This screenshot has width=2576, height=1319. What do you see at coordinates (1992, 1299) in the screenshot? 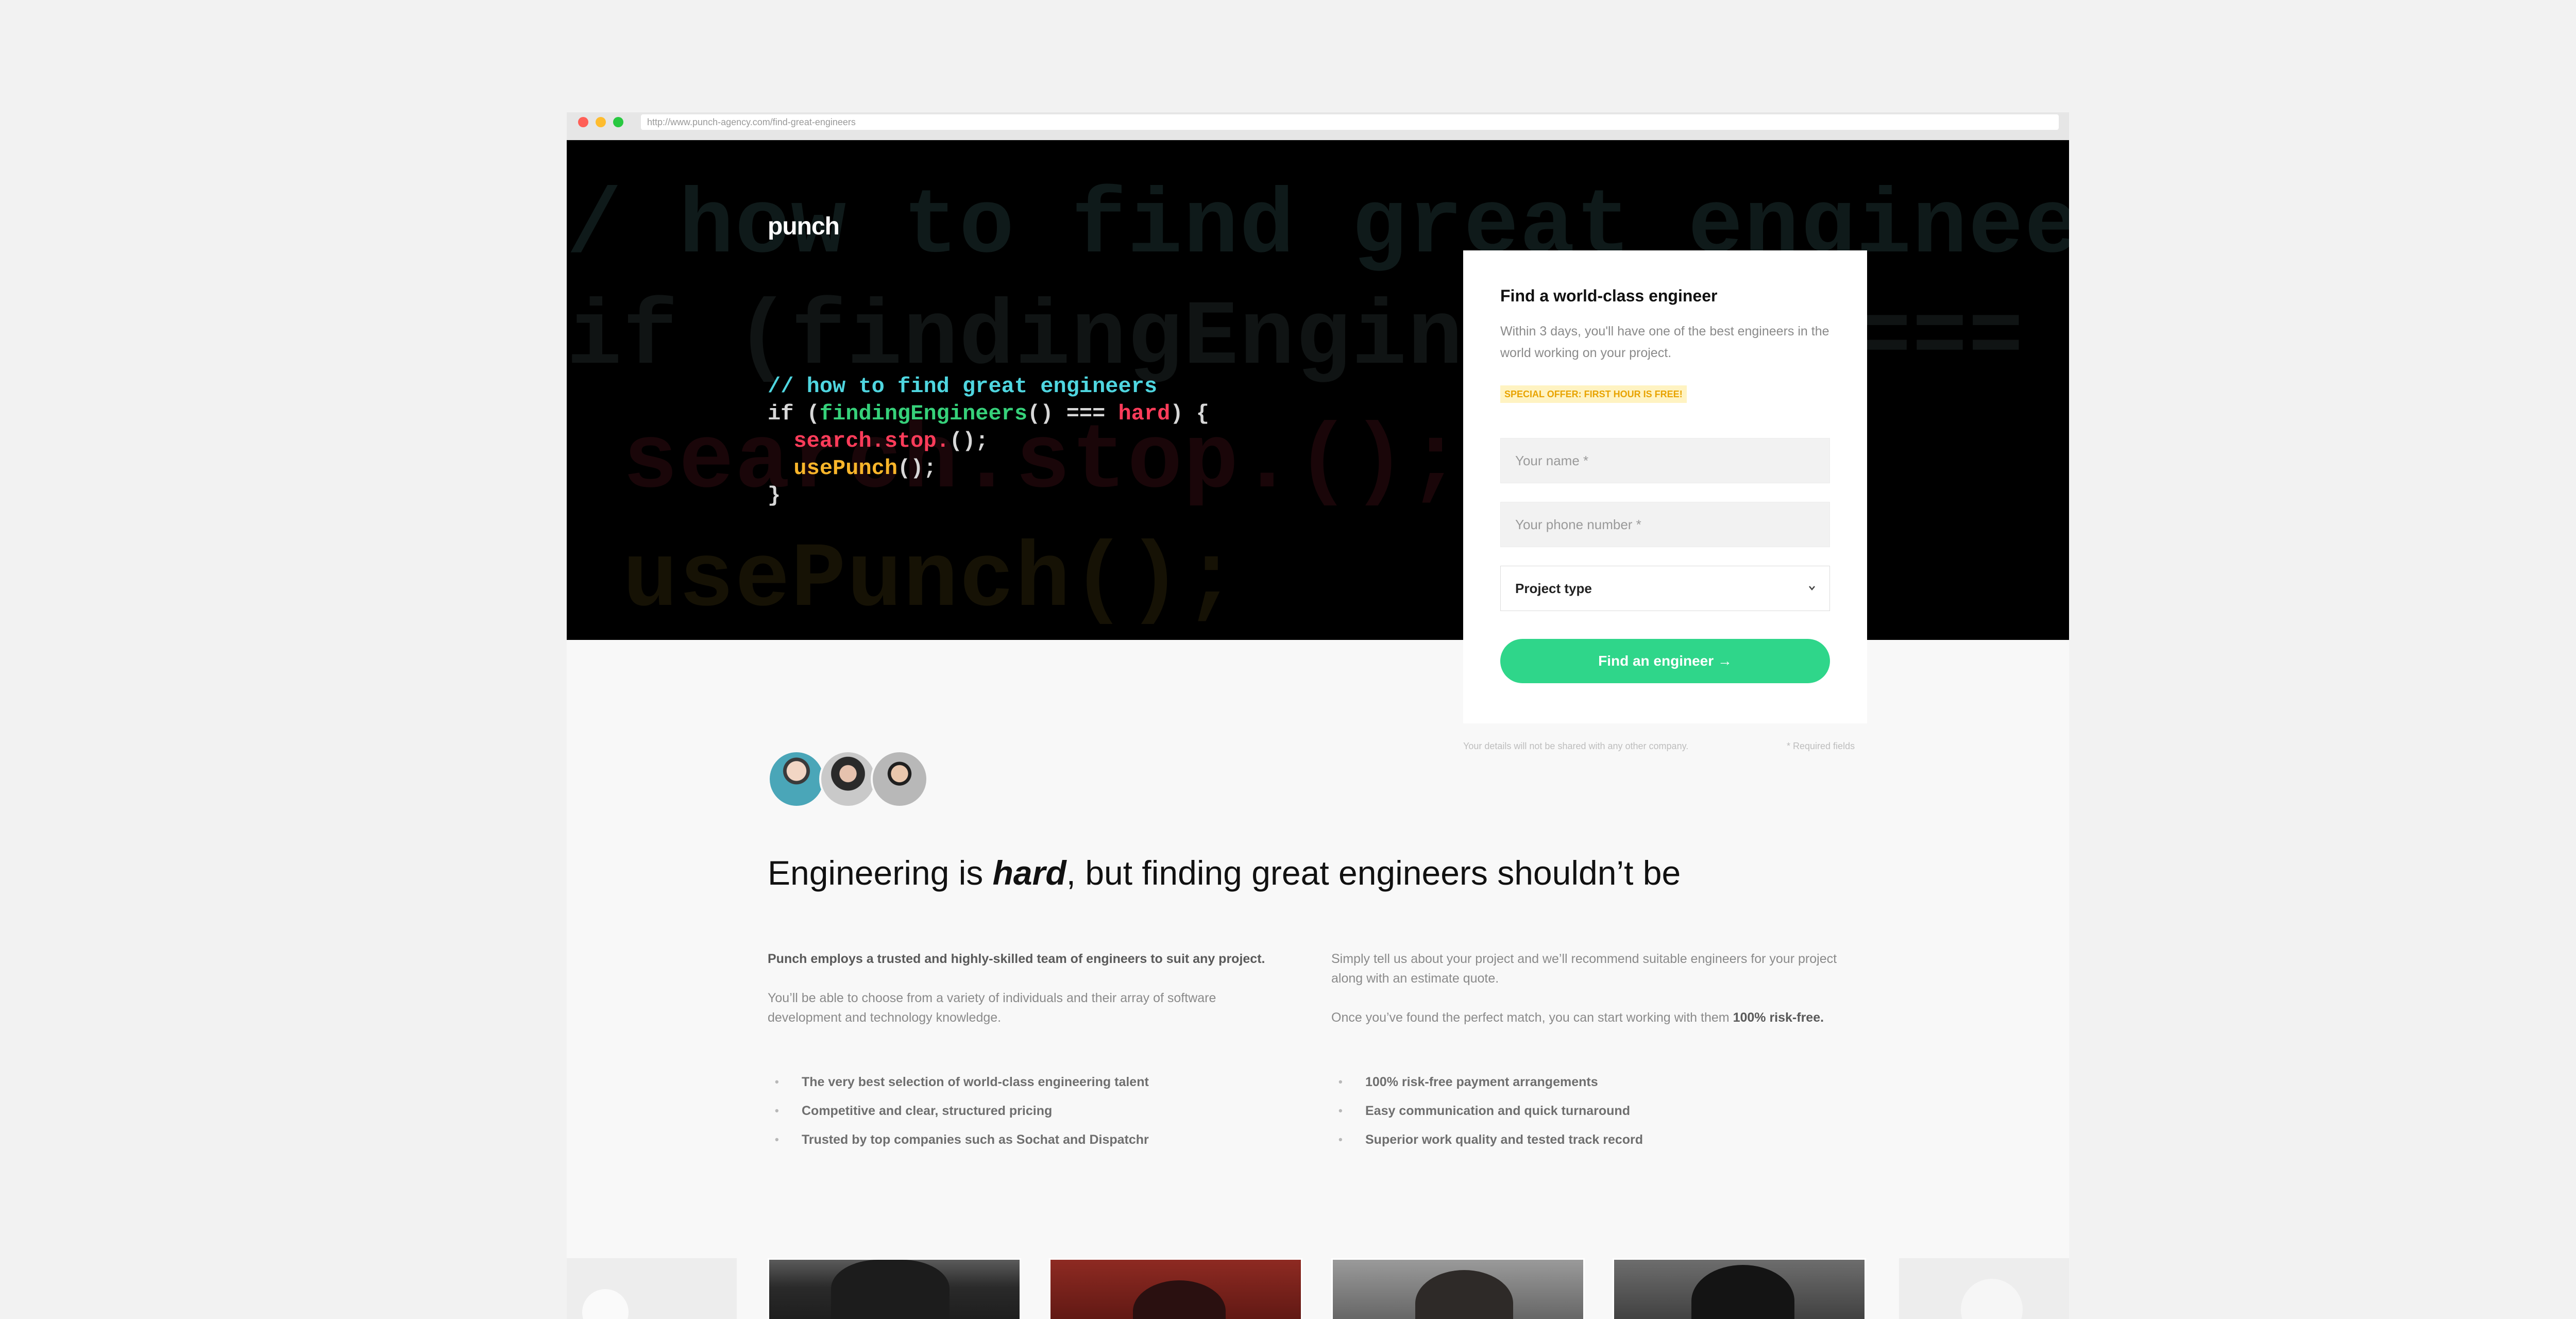
I see `chevron-right-icon` at bounding box center [1992, 1299].